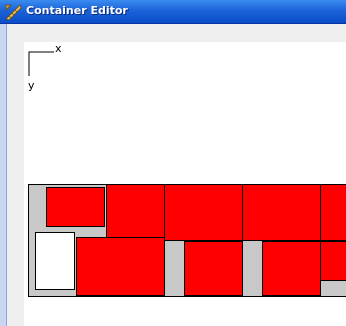 Image resolution: width=346 pixels, height=326 pixels. Describe the element at coordinates (173, 12) in the screenshot. I see `title-bar: Container Editor` at that location.